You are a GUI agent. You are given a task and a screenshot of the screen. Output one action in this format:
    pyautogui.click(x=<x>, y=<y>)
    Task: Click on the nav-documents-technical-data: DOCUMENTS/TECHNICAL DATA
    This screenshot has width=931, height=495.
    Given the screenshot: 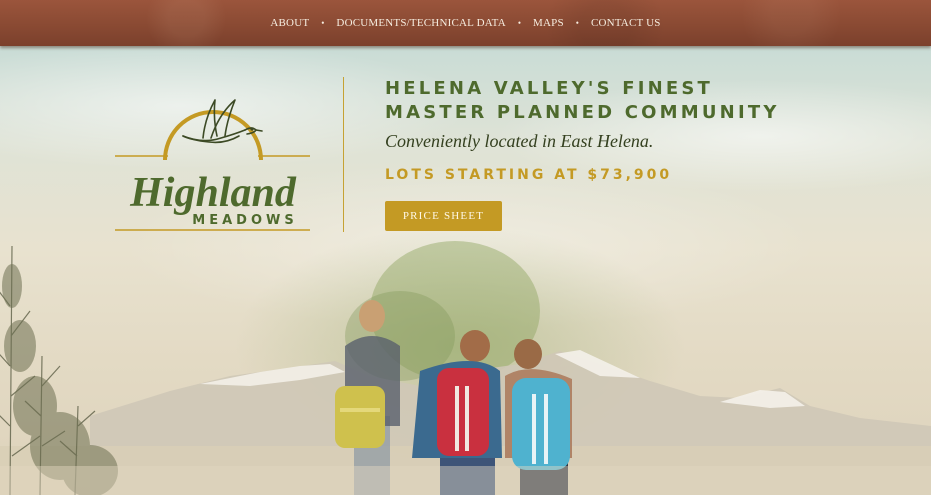 What is the action you would take?
    pyautogui.click(x=420, y=23)
    